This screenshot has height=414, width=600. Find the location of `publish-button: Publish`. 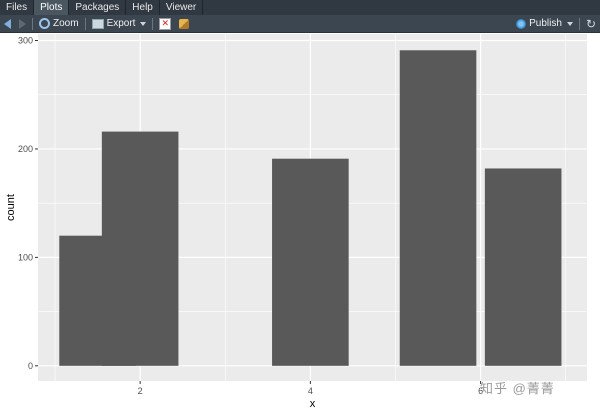

publish-button: Publish is located at coordinates (544, 23).